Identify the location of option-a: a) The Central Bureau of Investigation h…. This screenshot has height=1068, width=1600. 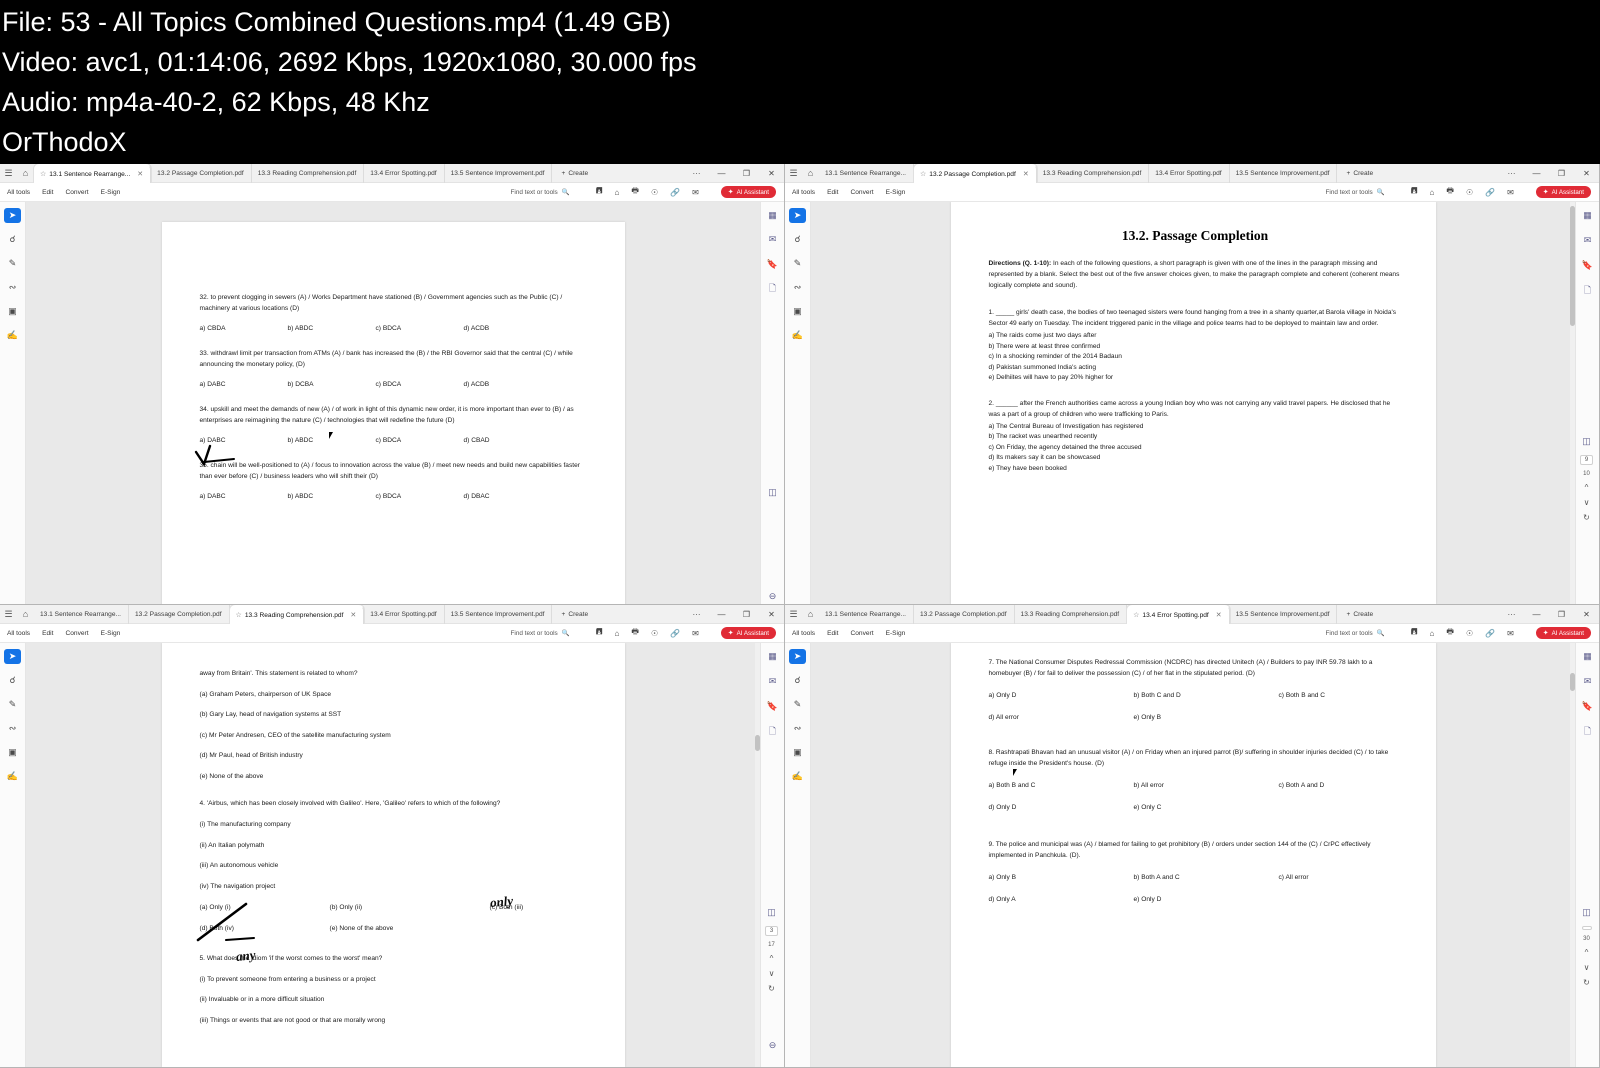
(1195, 427).